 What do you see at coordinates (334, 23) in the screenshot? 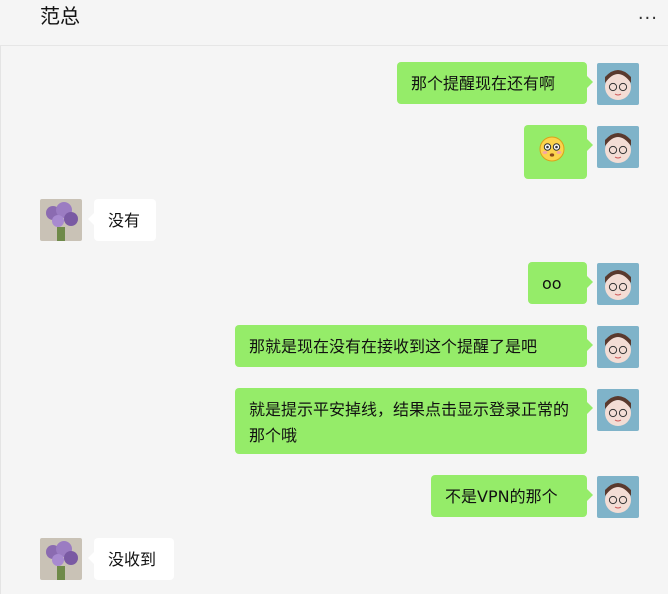
I see `chat-header: 范总 ···` at bounding box center [334, 23].